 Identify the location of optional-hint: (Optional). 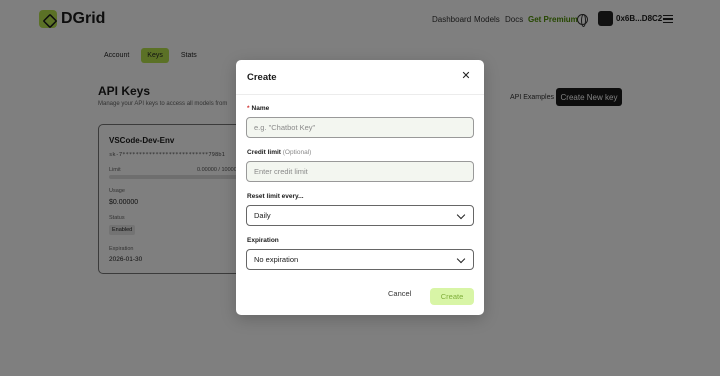
(297, 152).